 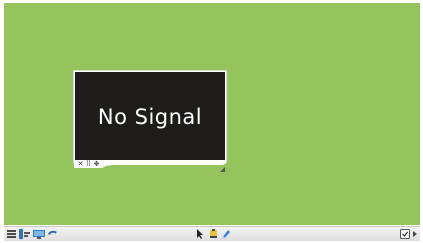 I want to click on no-signal-message: No Signal, so click(x=150, y=116).